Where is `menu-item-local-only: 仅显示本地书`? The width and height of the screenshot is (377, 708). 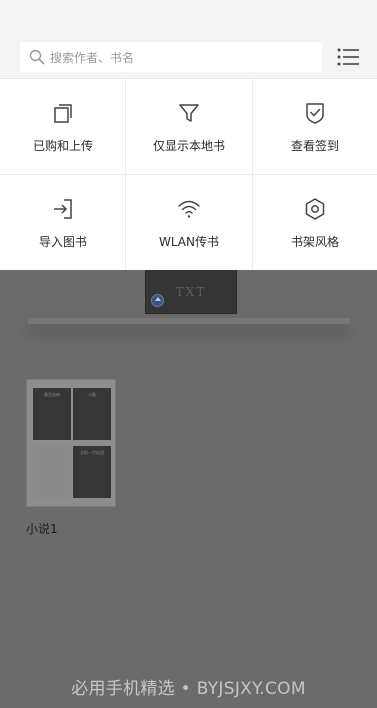
menu-item-local-only: 仅显示本地书 is located at coordinates (189, 126).